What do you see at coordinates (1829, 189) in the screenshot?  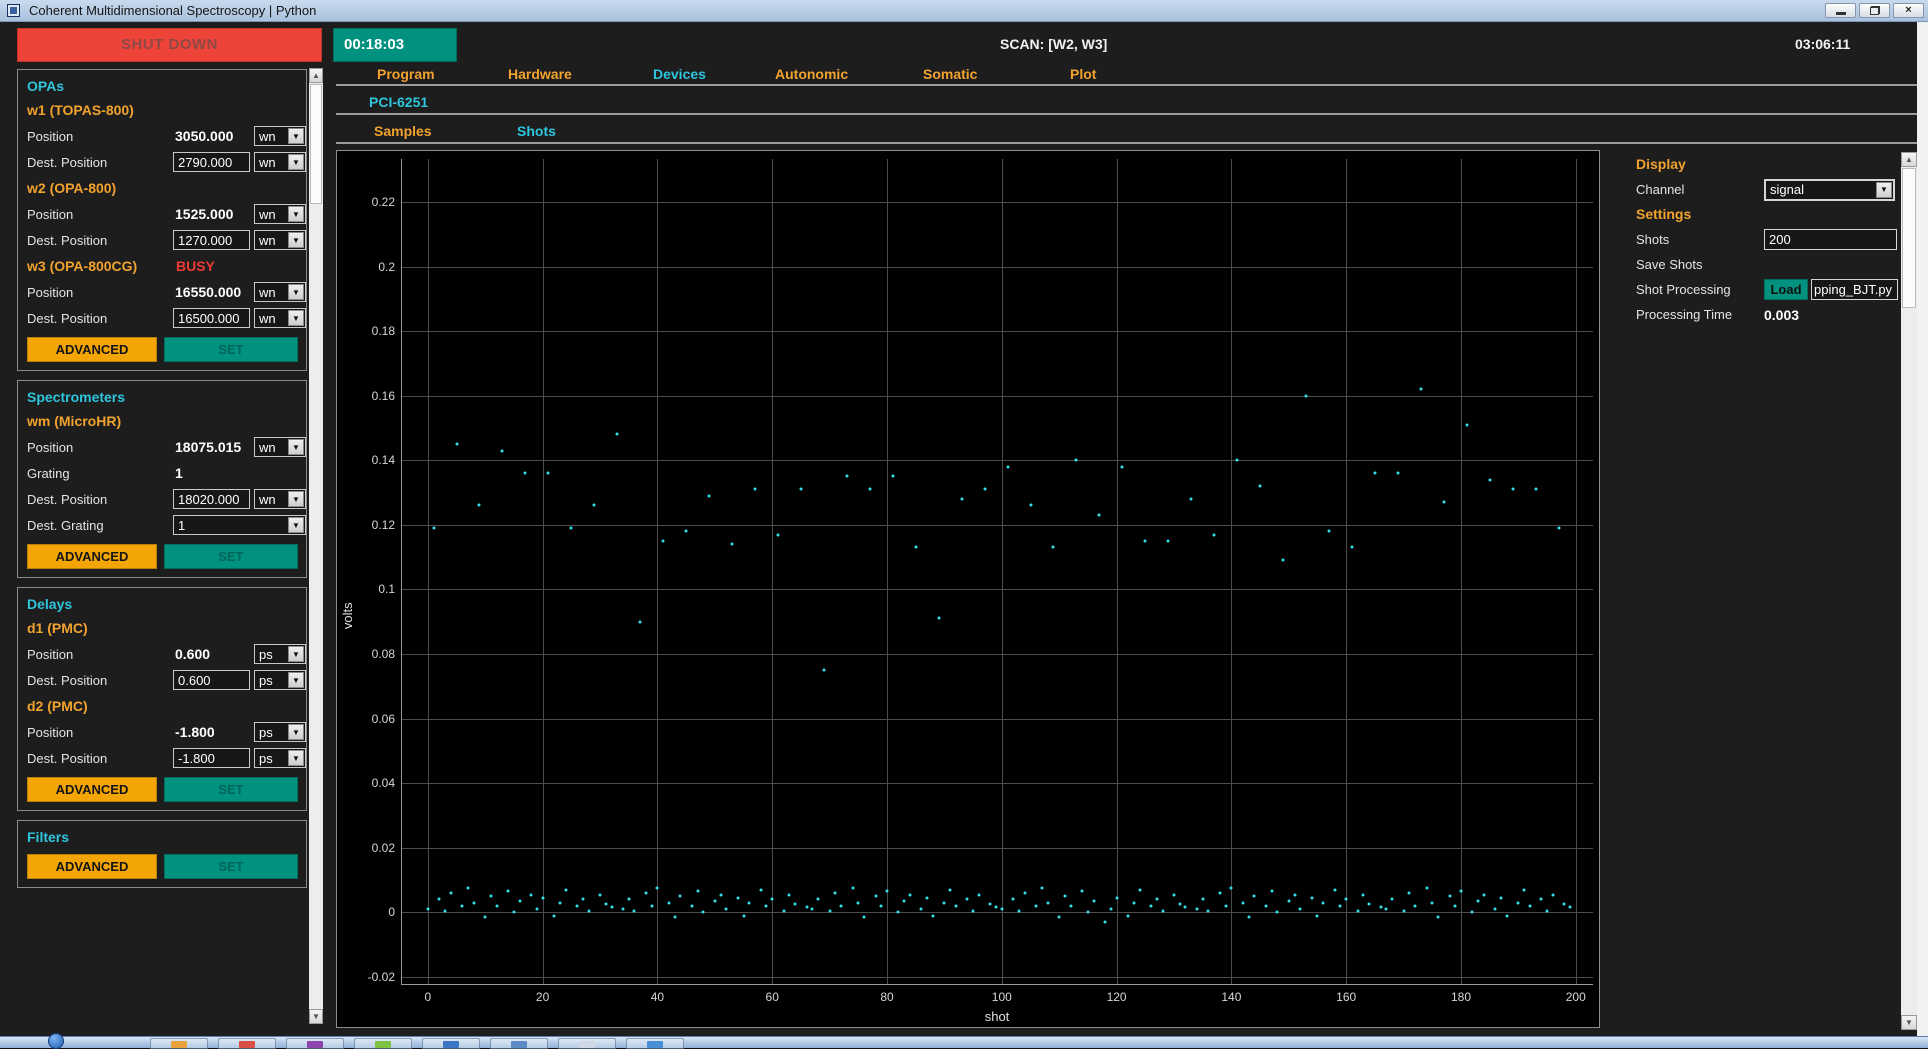 I see `channel-select: signal ▼` at bounding box center [1829, 189].